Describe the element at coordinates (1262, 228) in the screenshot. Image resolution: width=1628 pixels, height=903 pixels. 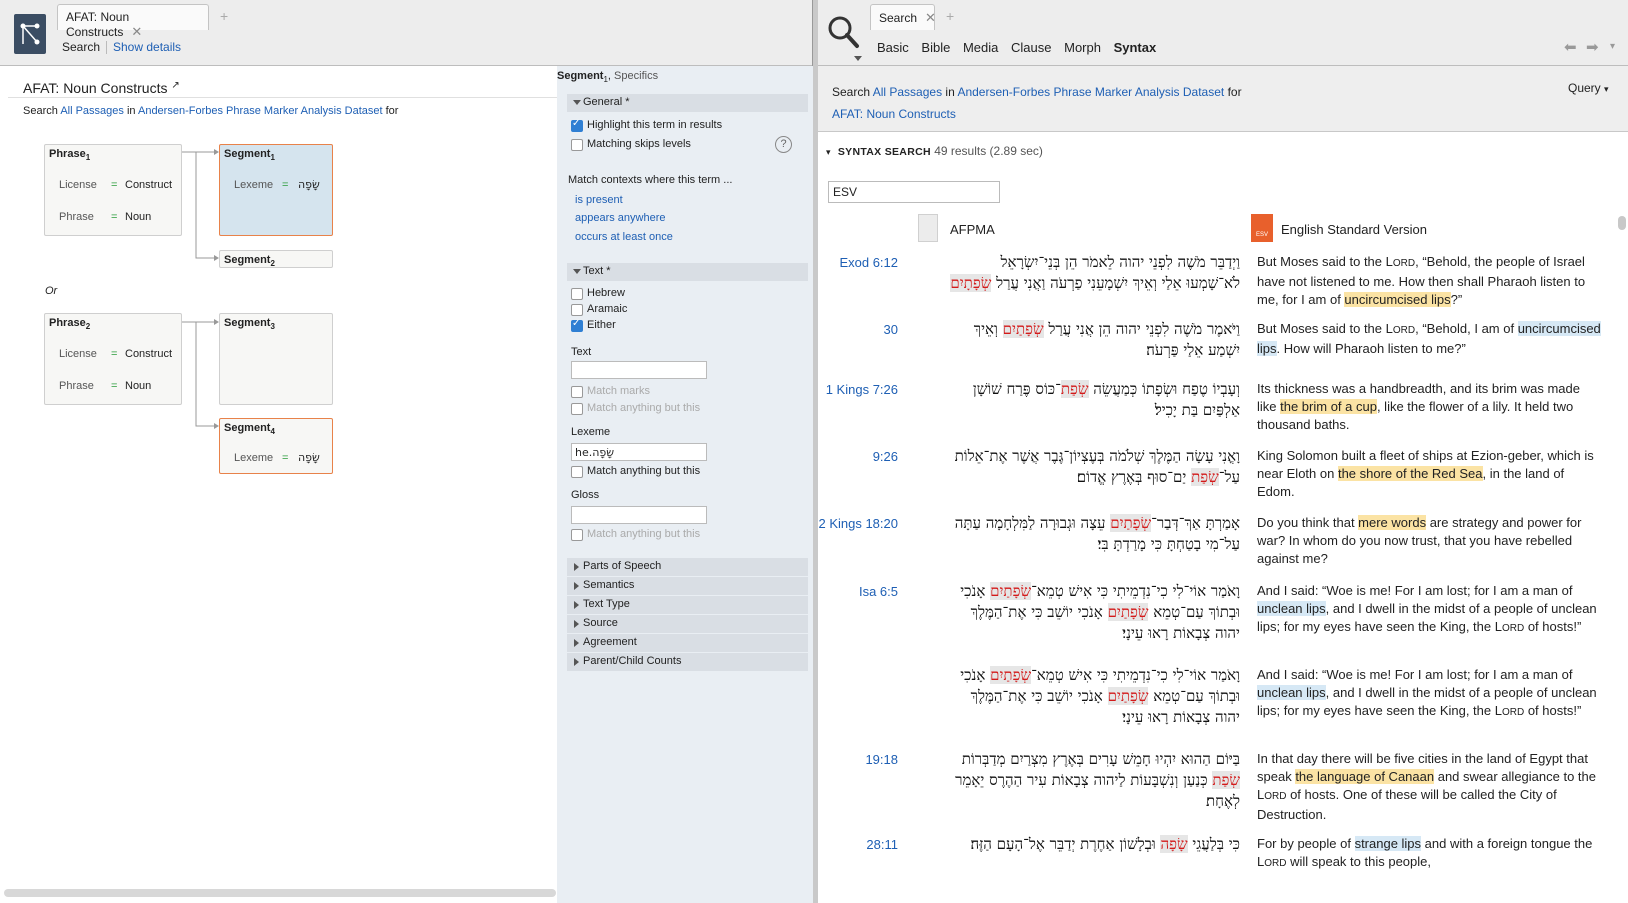
I see `esv-icon: ESV` at that location.